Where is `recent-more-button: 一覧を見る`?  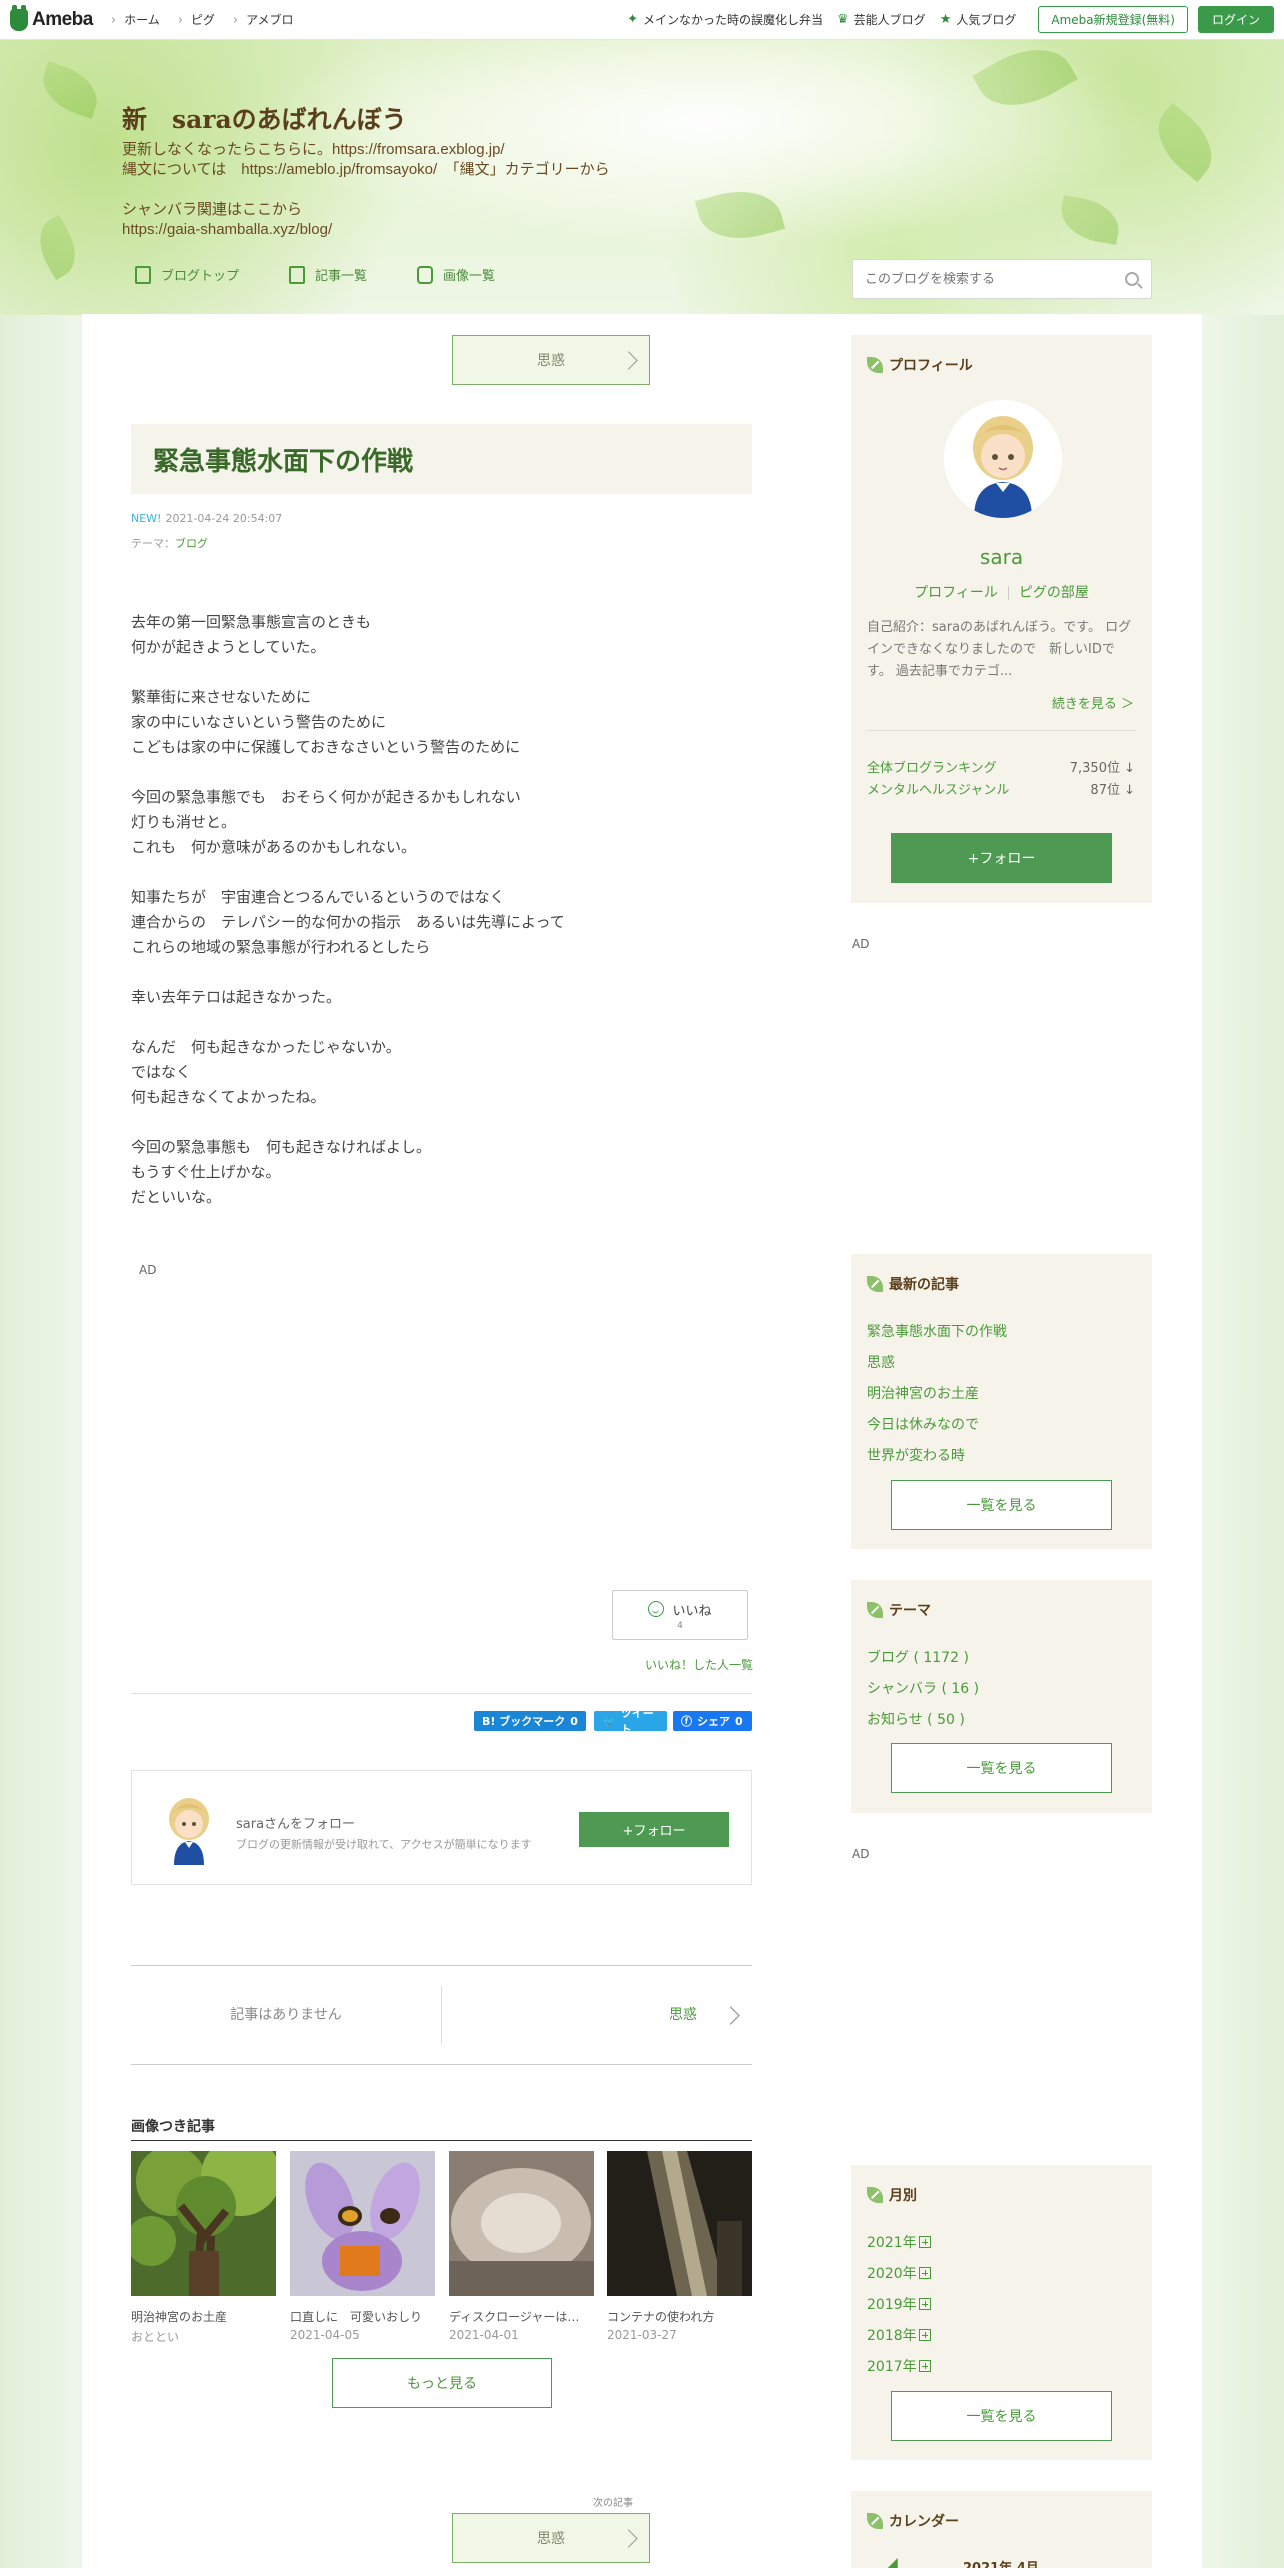
recent-more-button: 一覧を見る is located at coordinates (1001, 1505).